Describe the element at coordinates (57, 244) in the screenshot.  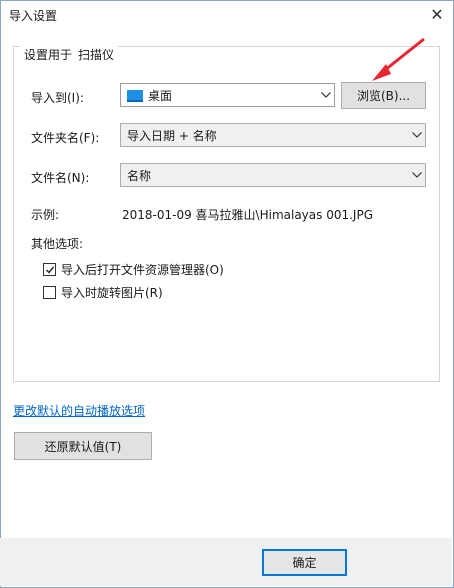
I see `other-options-label: 其他选项:` at that location.